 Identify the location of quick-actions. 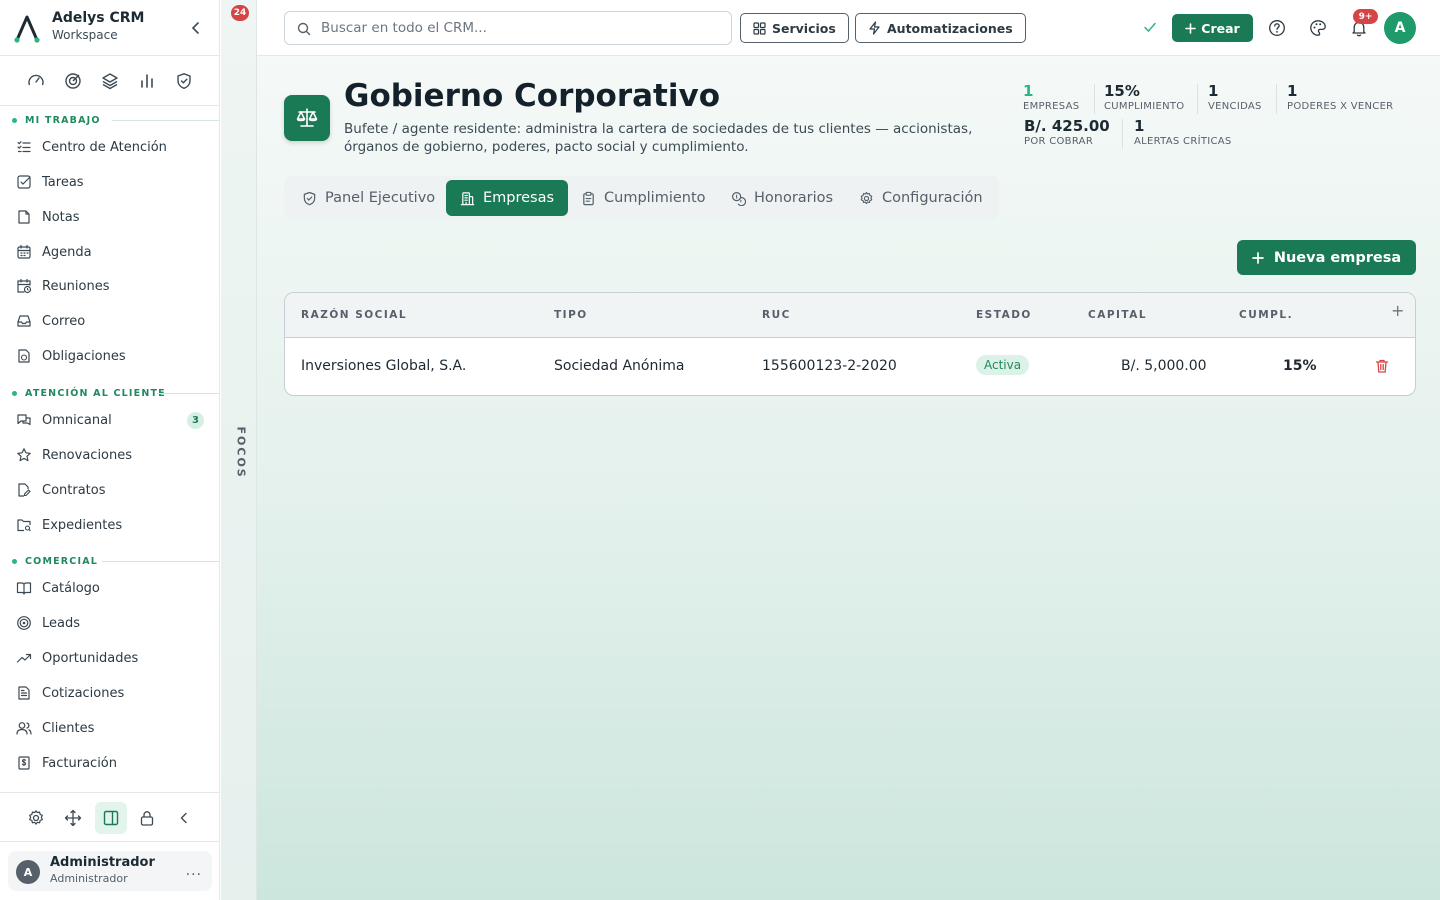
(110, 81).